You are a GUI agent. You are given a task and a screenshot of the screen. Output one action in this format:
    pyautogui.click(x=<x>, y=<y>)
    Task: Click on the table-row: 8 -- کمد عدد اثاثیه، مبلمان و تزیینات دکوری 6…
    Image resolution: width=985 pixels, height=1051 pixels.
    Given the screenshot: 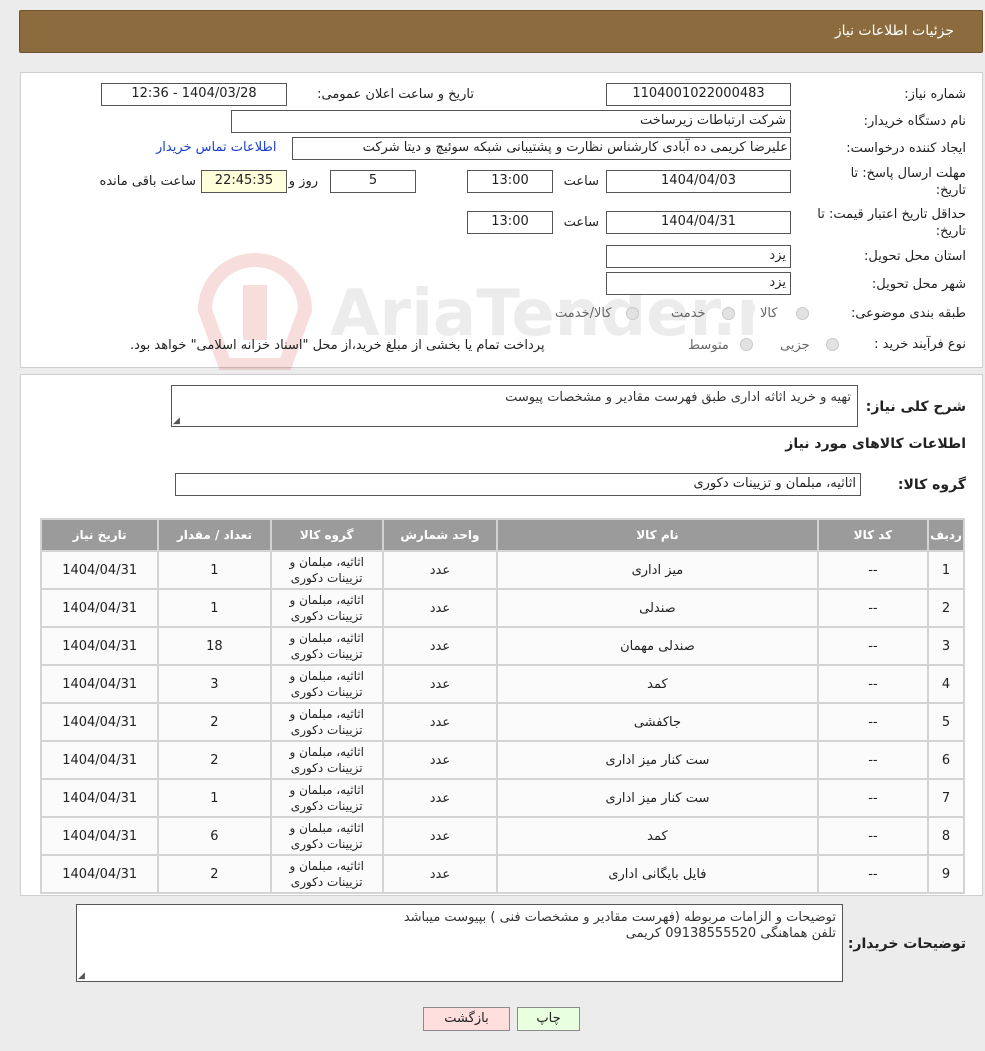 What is the action you would take?
    pyautogui.click(x=502, y=836)
    